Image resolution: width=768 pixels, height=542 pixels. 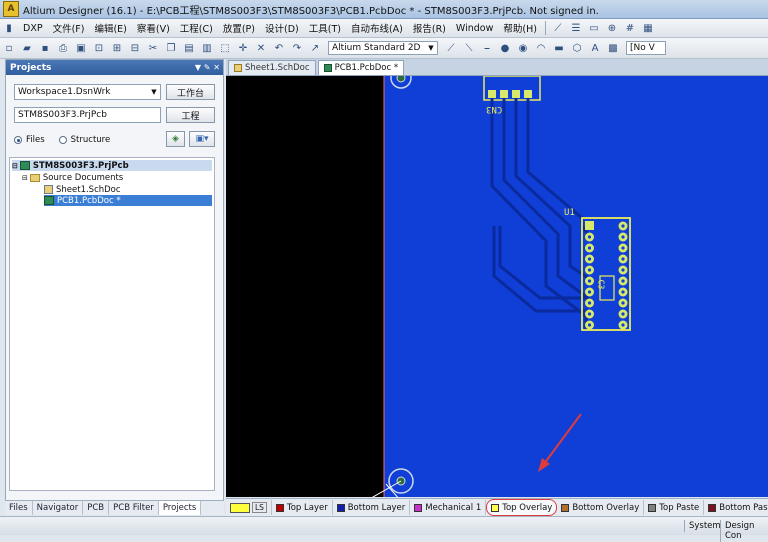 What do you see at coordinates (261, 48) in the screenshot?
I see `deselect-icon: ✕` at bounding box center [261, 48].